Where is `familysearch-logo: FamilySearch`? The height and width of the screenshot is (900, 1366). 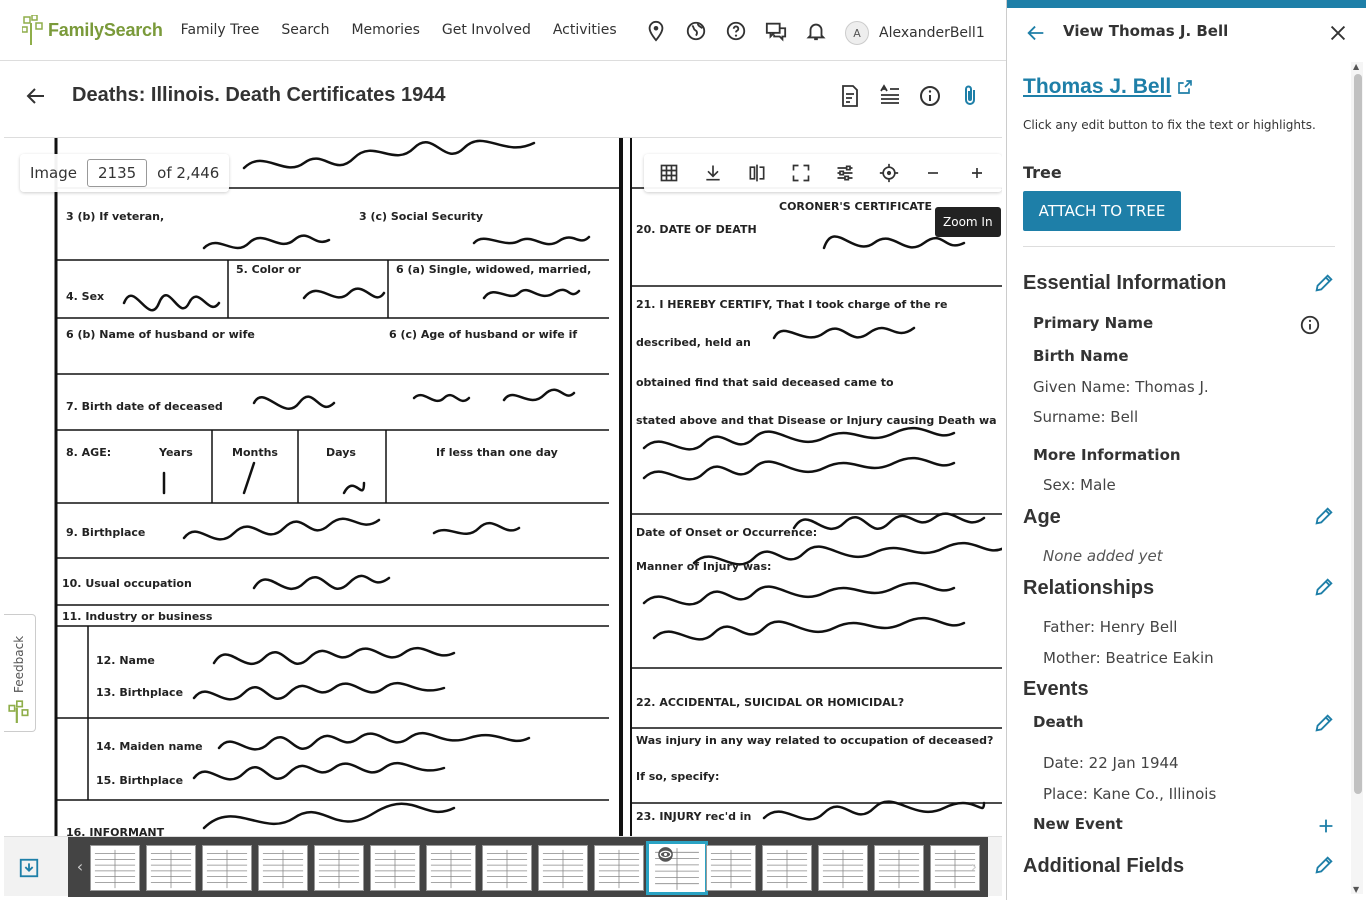 familysearch-logo: FamilySearch is located at coordinates (92, 30).